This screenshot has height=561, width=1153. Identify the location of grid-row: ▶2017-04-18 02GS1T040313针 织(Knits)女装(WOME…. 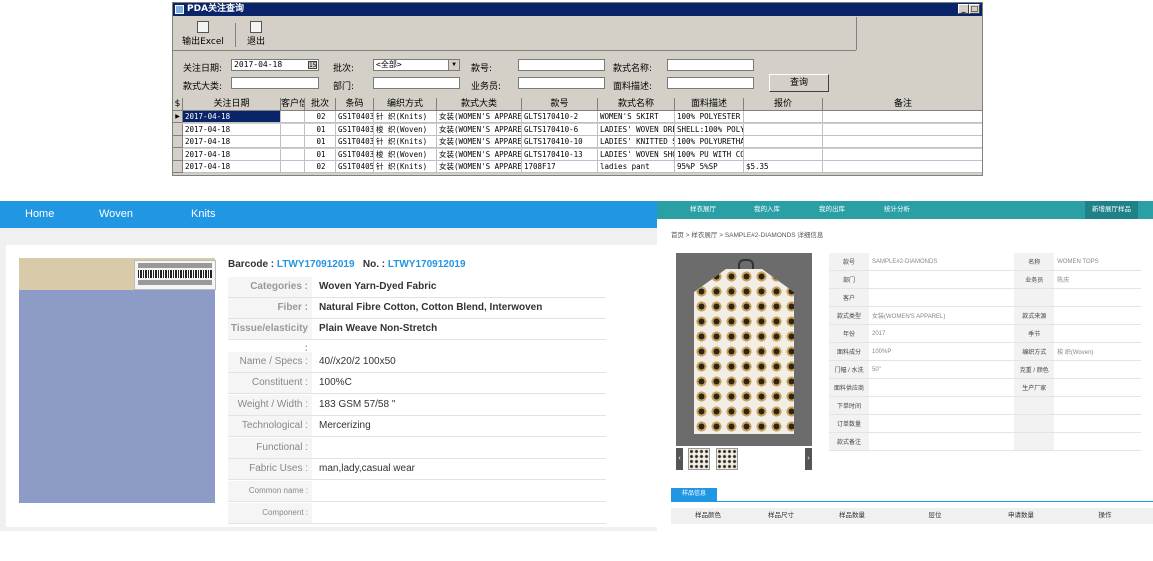
(577, 117).